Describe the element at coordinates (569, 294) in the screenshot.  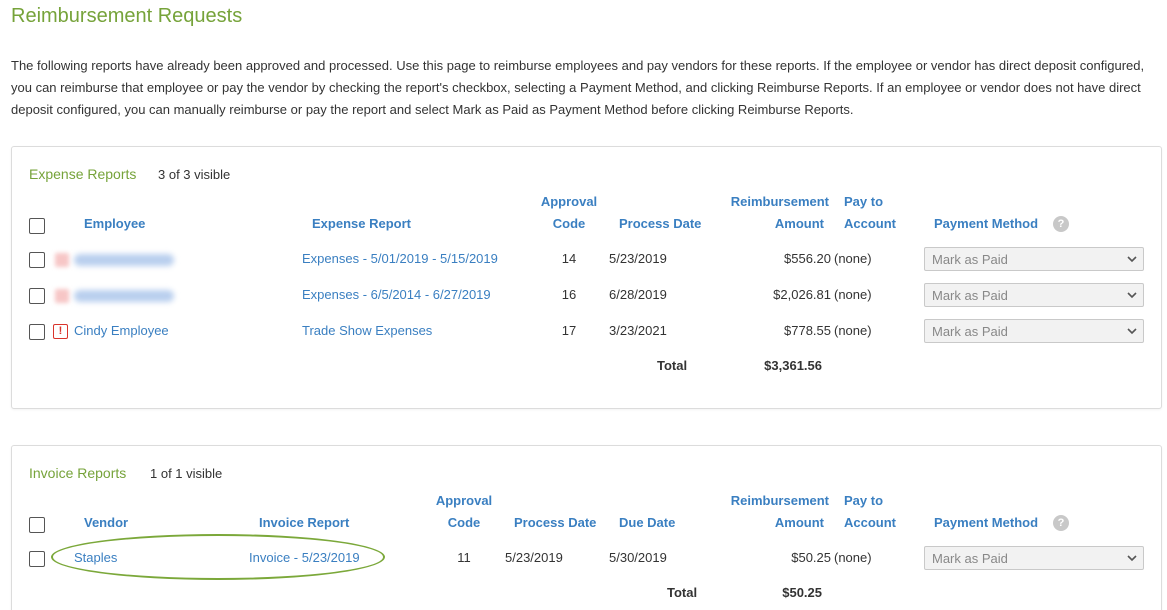
I see `approval-code: 16` at that location.